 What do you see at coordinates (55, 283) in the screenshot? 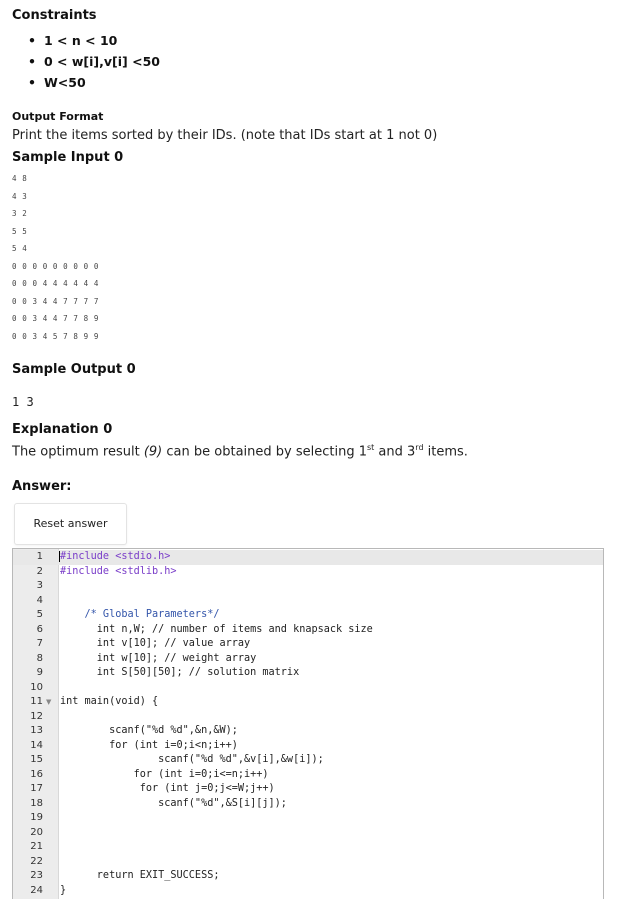
I see `sample-input-line: 0 0 0 4 4 4 4 4 4` at bounding box center [55, 283].